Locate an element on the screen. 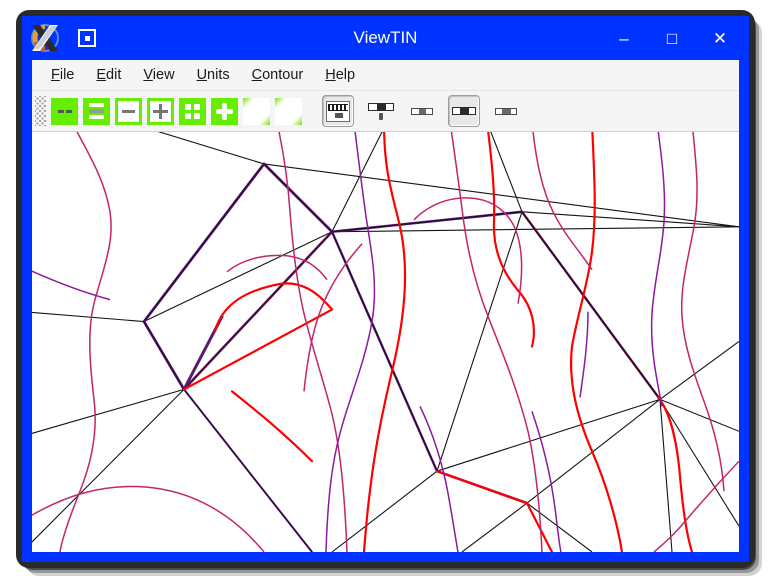 This screenshot has height=584, width=771. menu-label: dit is located at coordinates (114, 75).